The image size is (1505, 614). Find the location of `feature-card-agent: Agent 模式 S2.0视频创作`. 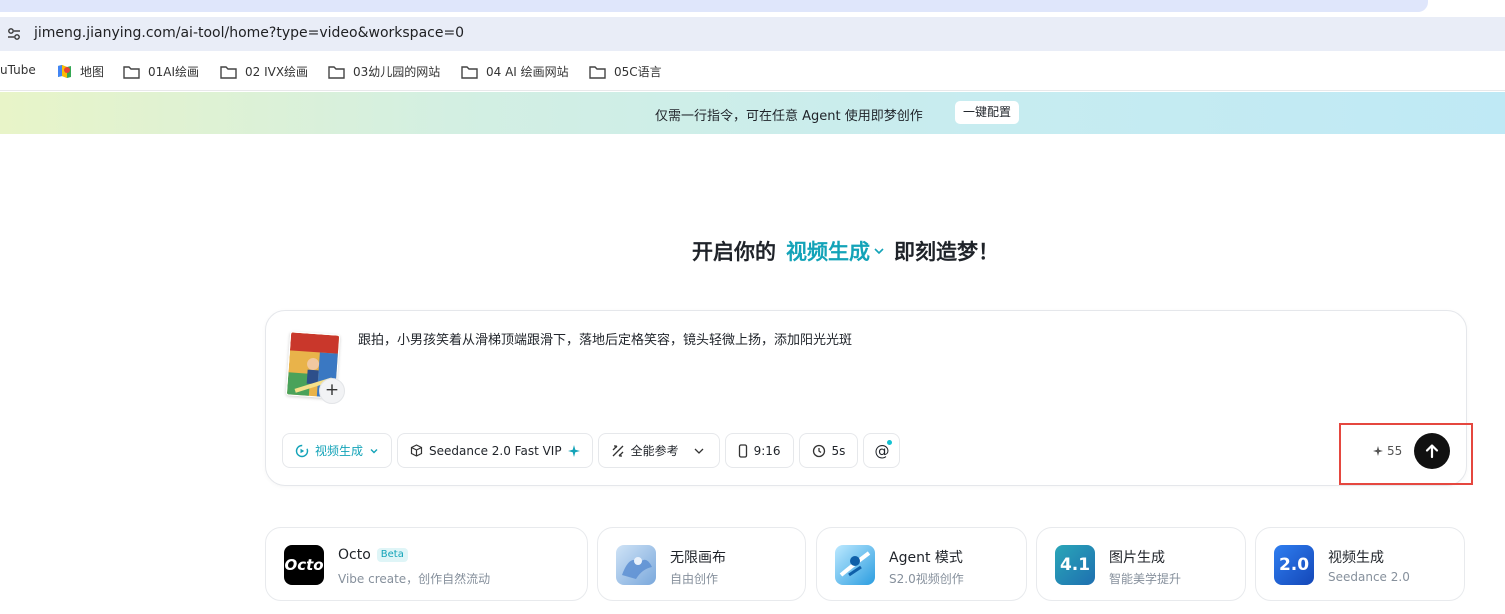

feature-card-agent: Agent 模式 S2.0视频创作 is located at coordinates (921, 564).